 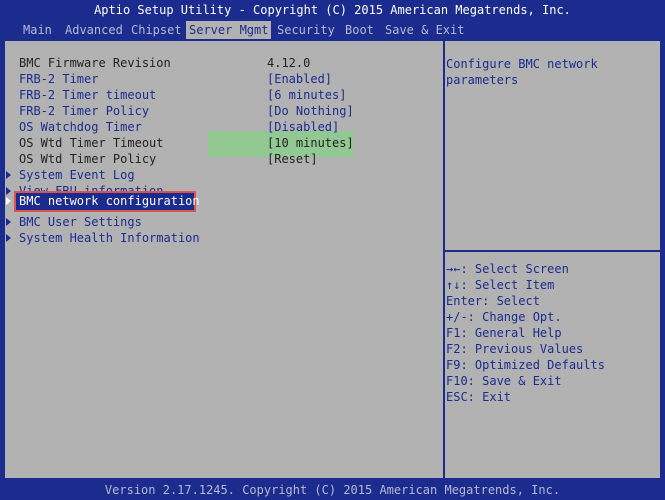 I want to click on setting-value: [Do Nothing], so click(x=310, y=111).